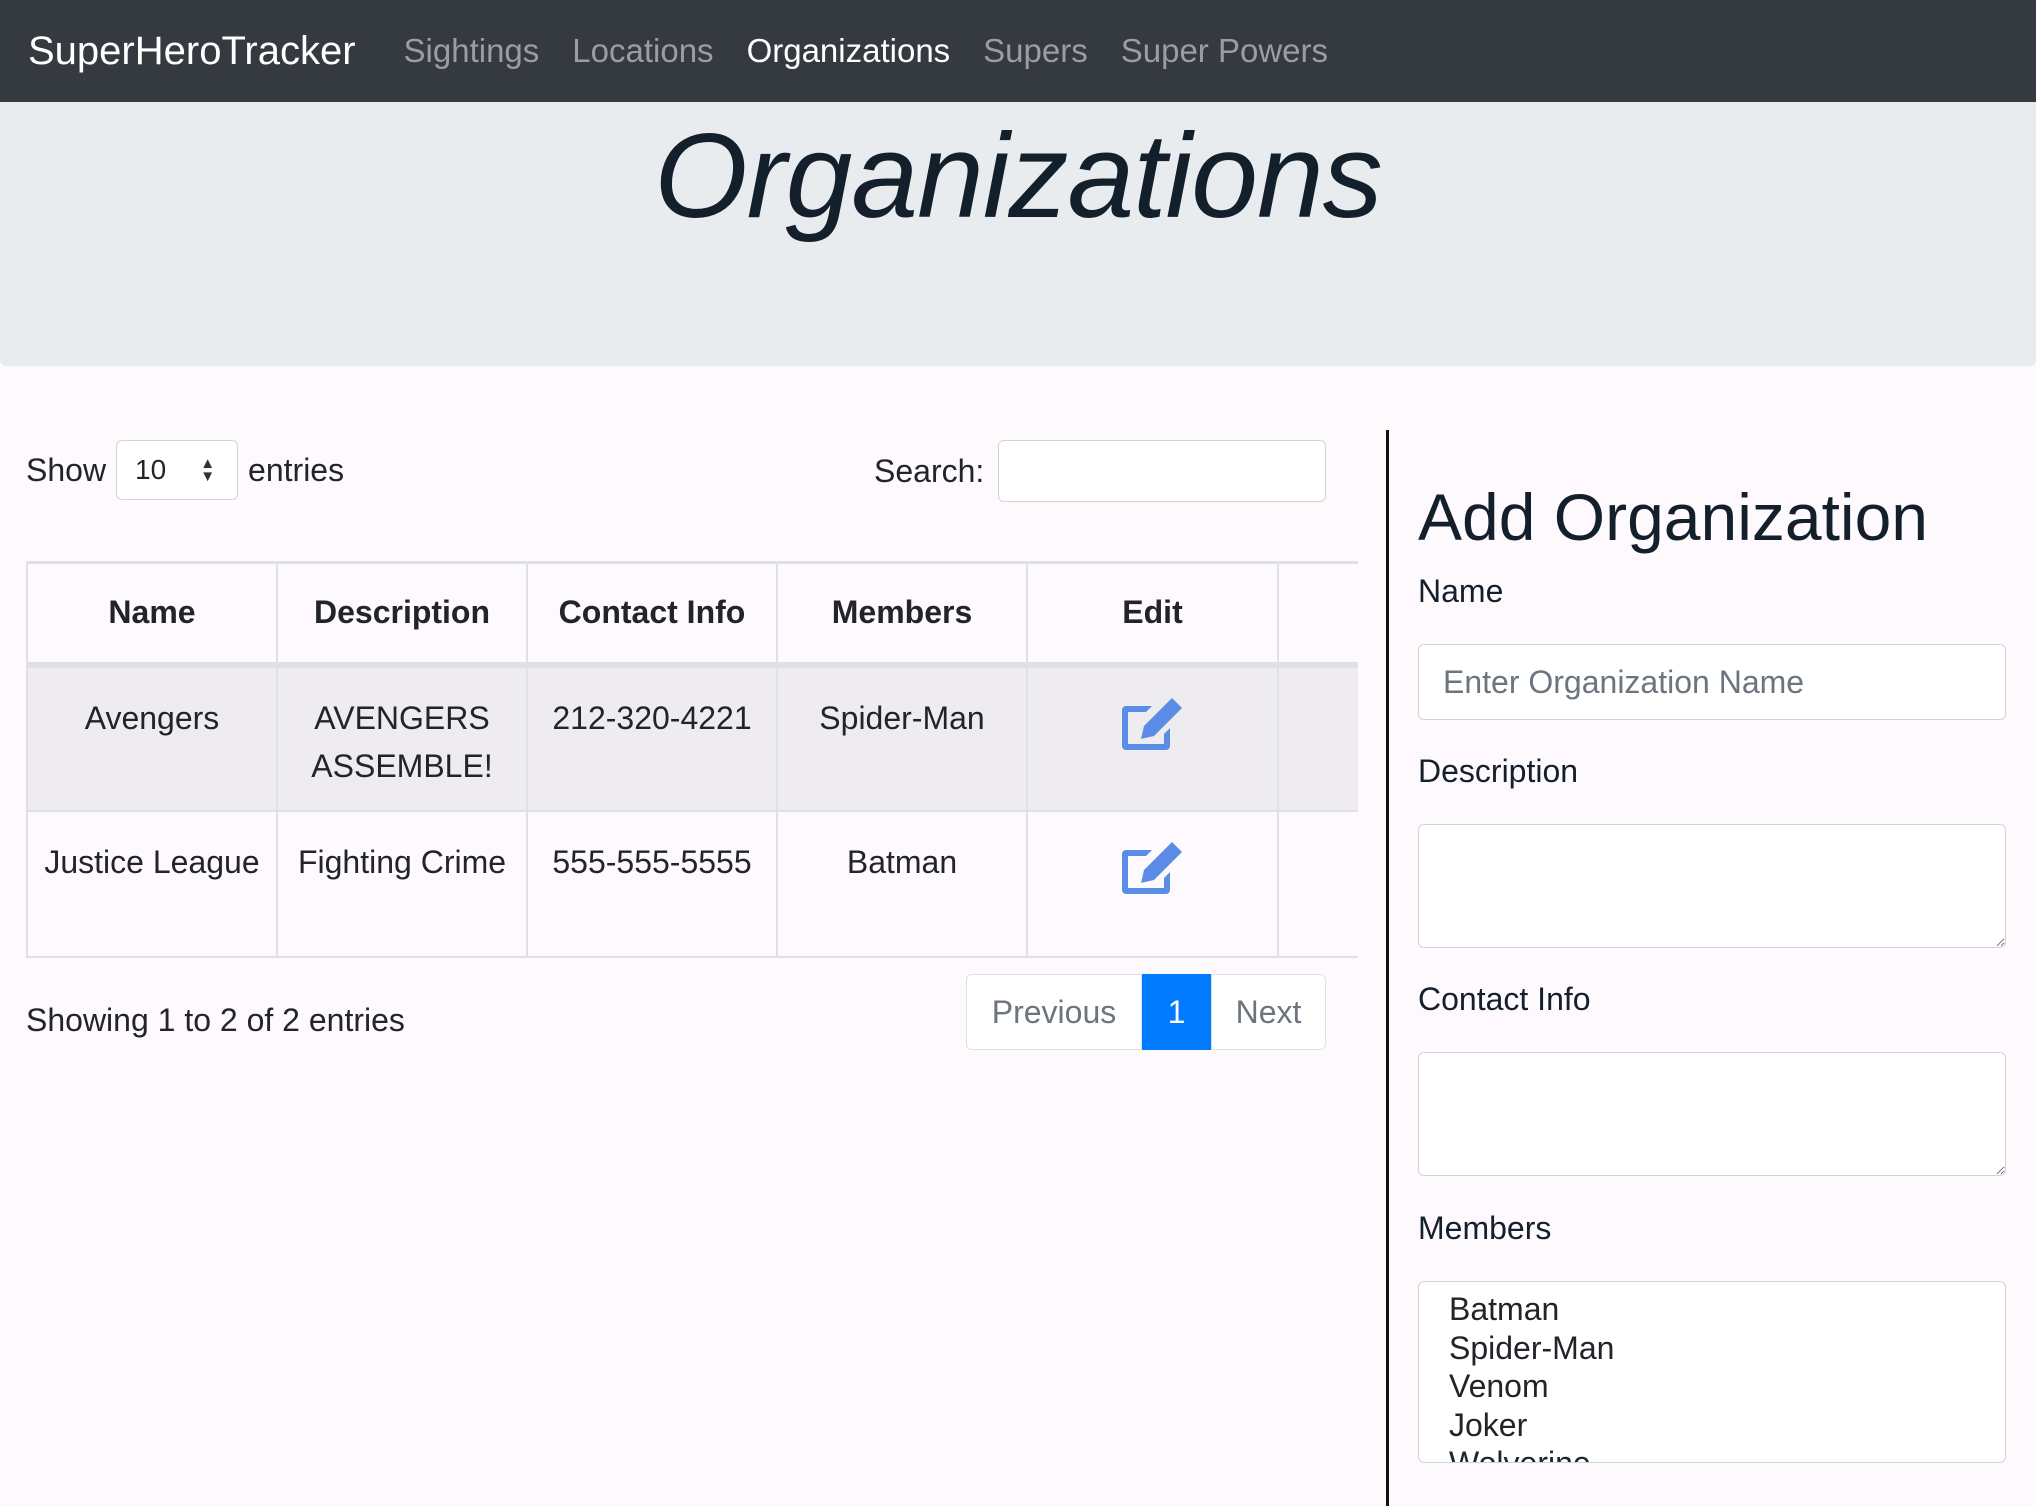 The width and height of the screenshot is (2036, 1506). I want to click on name-input, so click(1712, 682).